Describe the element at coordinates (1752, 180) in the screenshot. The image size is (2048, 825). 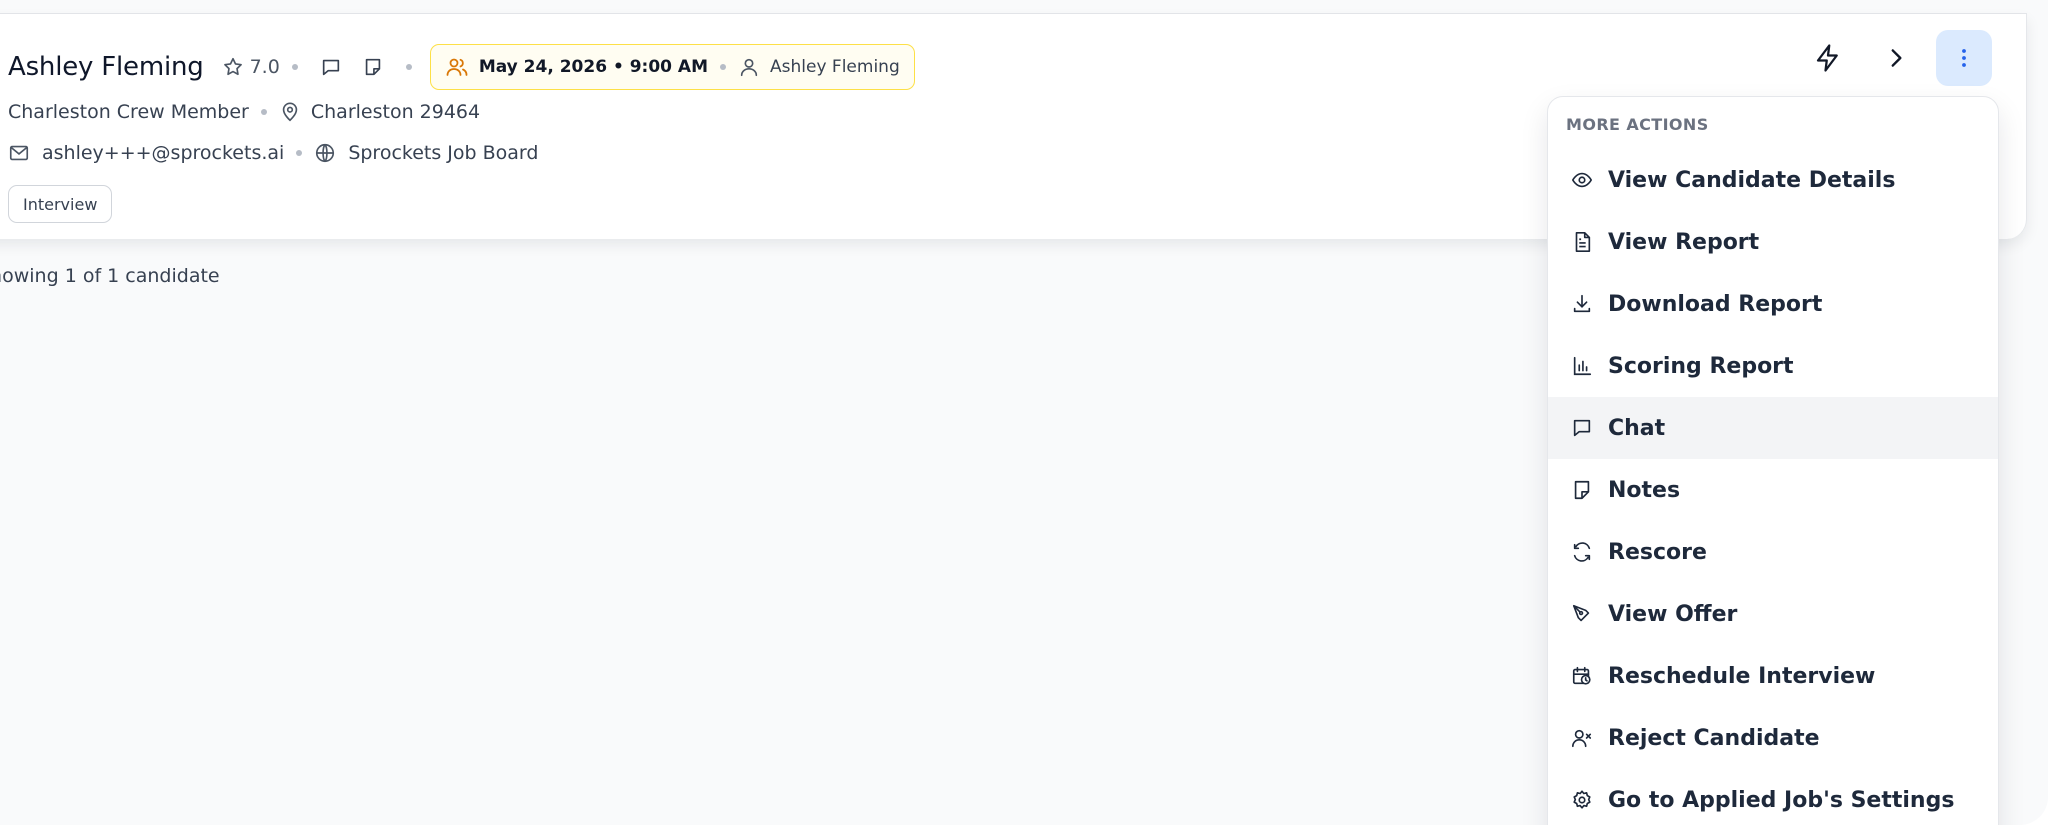
I see `menu-item-label: View Candidate Details` at that location.